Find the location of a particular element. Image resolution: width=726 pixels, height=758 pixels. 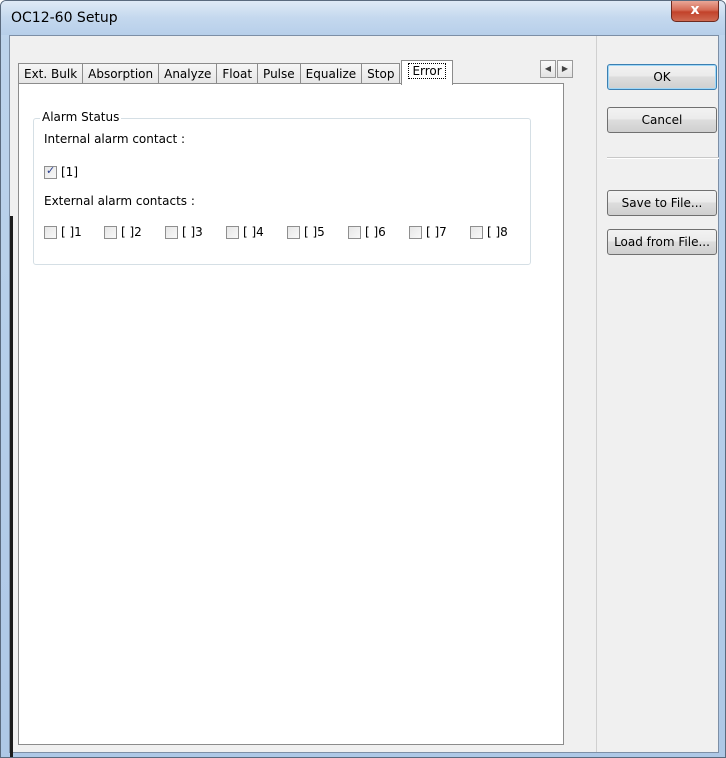

external-alarm-checkbox-6: [ ]6 is located at coordinates (367, 232).